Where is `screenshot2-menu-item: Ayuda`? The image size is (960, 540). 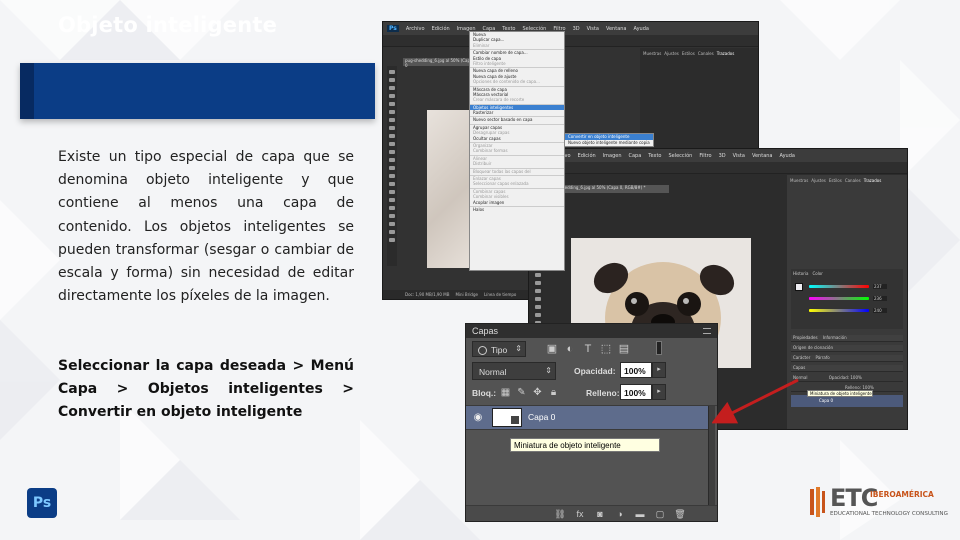 screenshot2-menu-item: Ayuda is located at coordinates (787, 156).